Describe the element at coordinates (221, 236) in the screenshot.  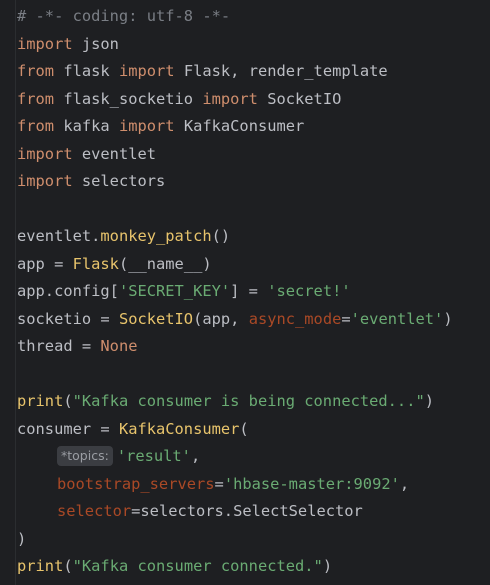
I see `code-token: ()` at that location.